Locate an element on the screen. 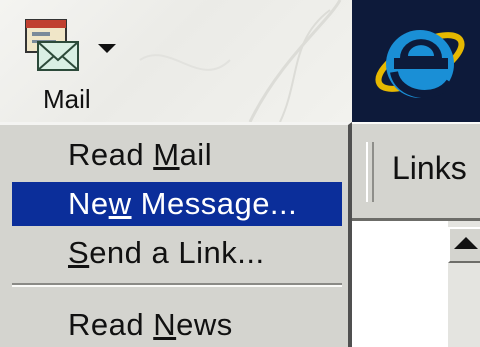 The height and width of the screenshot is (347, 480). menu-item-text: ews is located at coordinates (204, 324).